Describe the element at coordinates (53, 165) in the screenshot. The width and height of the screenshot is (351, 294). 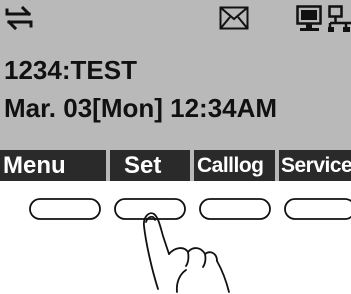
I see `softkey-menu: Menu` at that location.